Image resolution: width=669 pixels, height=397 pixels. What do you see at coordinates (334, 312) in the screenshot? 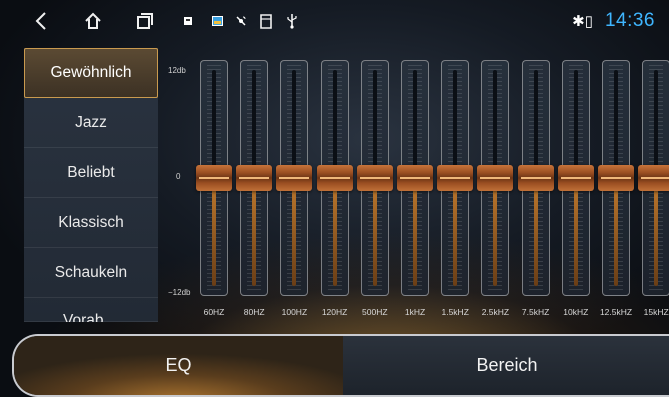
I see `band-frequency-label: 120HZ` at bounding box center [334, 312].